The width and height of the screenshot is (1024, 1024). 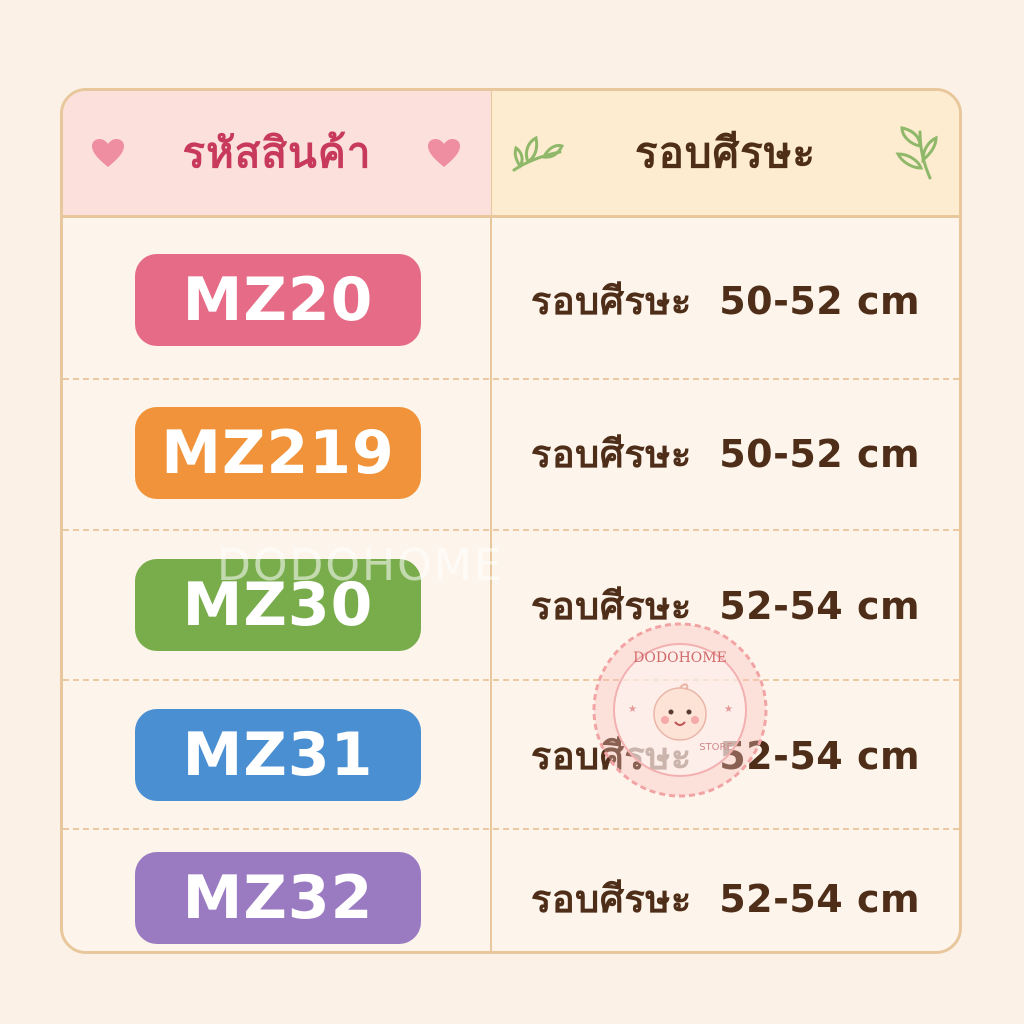 I want to click on stamp-store-text: STORE, so click(x=716, y=747).